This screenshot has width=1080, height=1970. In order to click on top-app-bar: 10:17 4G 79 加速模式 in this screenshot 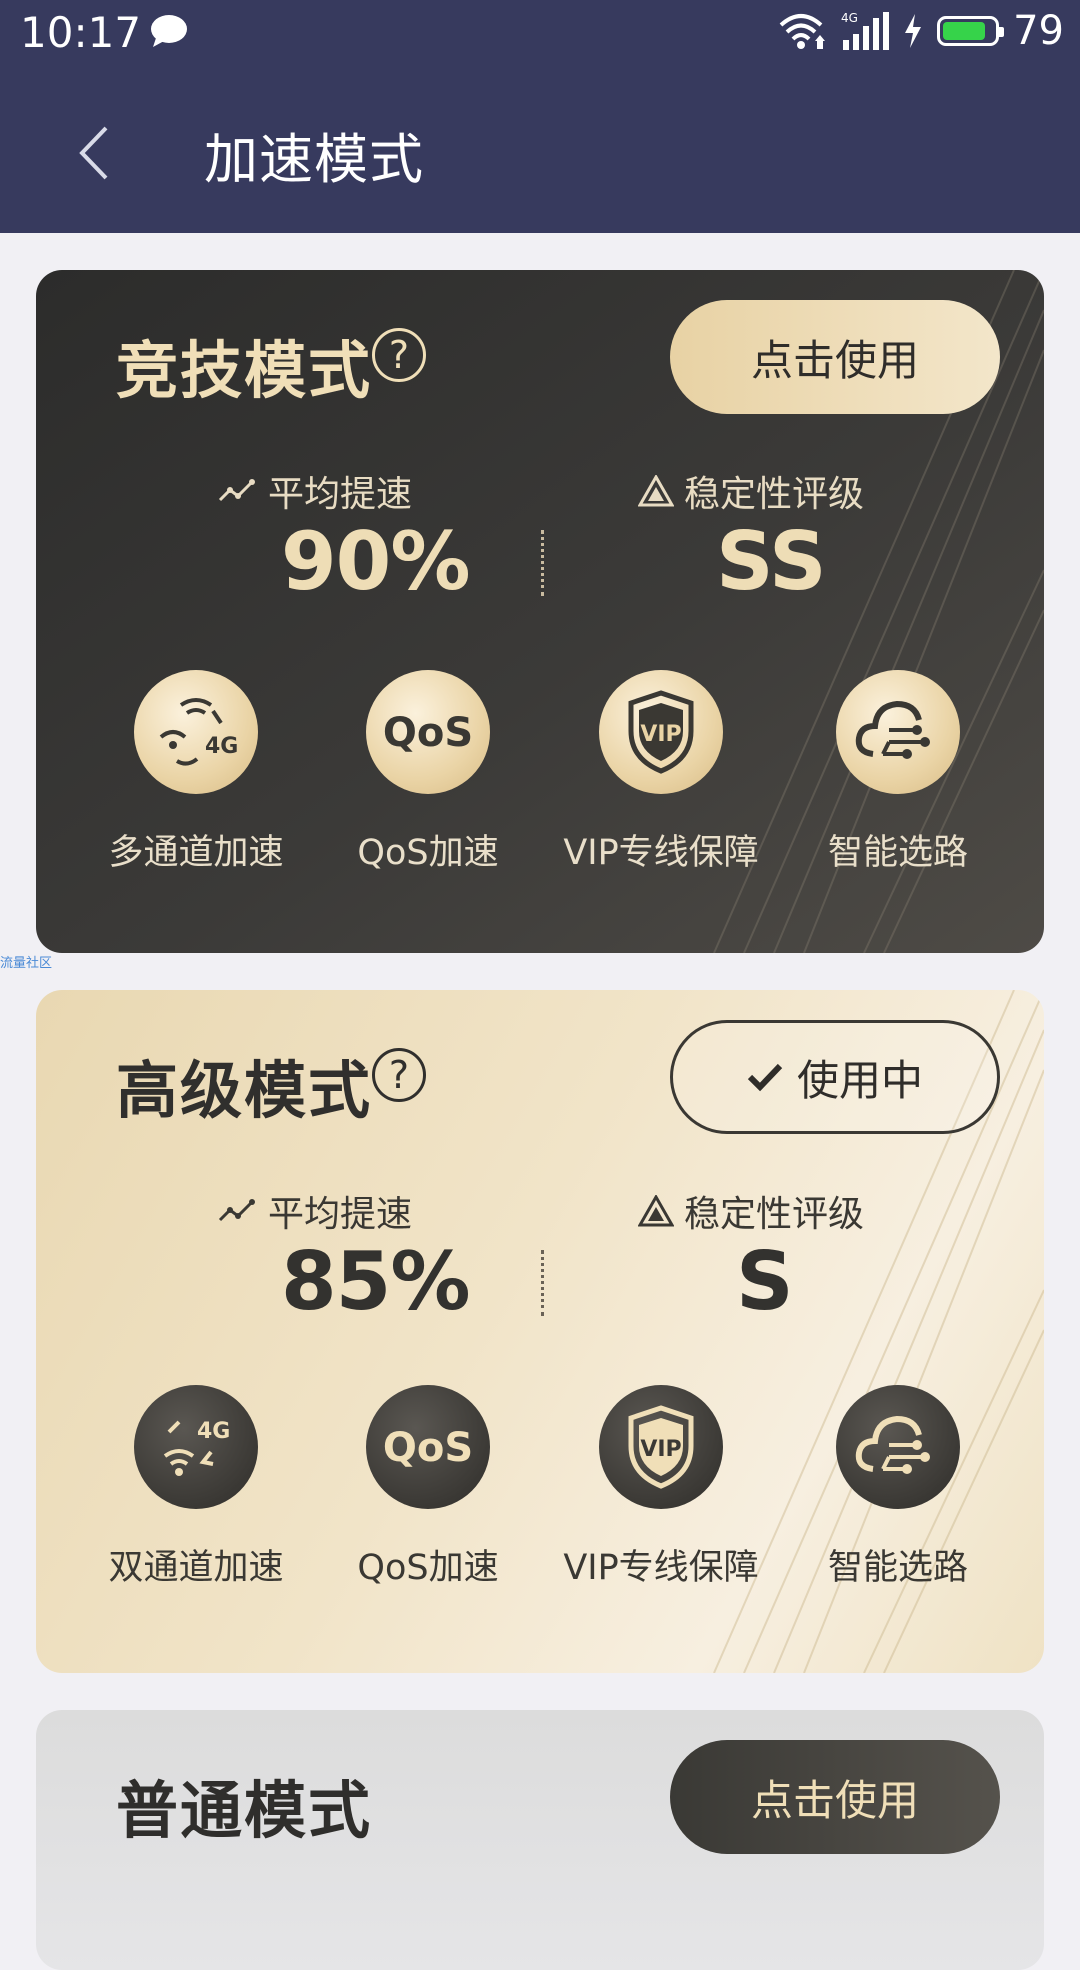, I will do `click(540, 116)`.